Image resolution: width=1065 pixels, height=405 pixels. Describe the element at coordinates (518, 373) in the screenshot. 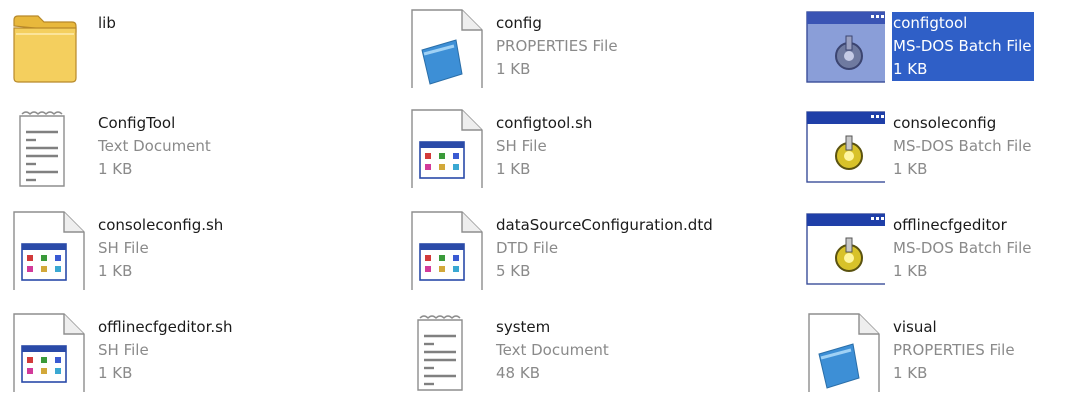

I see `file-size: 48 KB` at that location.